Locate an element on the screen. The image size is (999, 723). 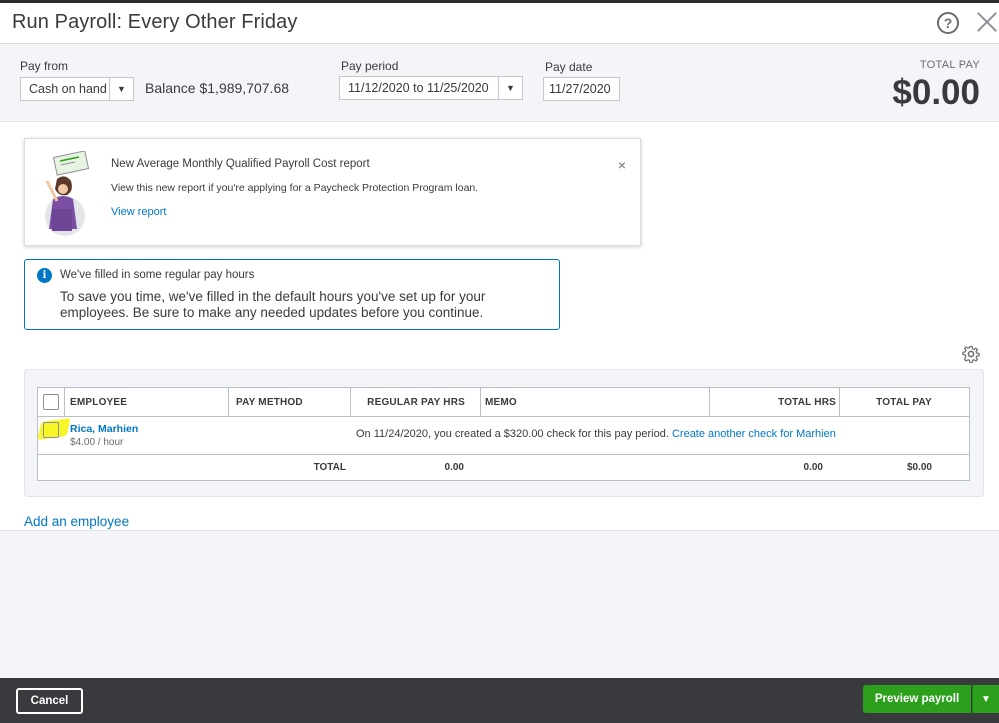
total-pay-value: $0.00 is located at coordinates (936, 92).